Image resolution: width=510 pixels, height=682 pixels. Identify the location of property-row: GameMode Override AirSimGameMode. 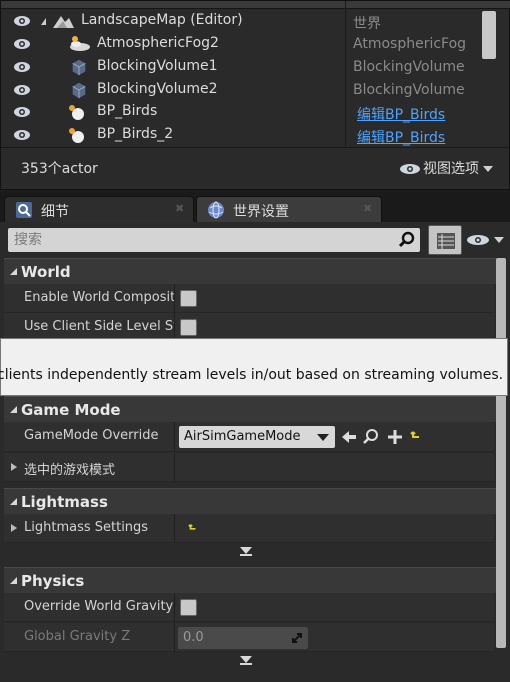
(249, 437).